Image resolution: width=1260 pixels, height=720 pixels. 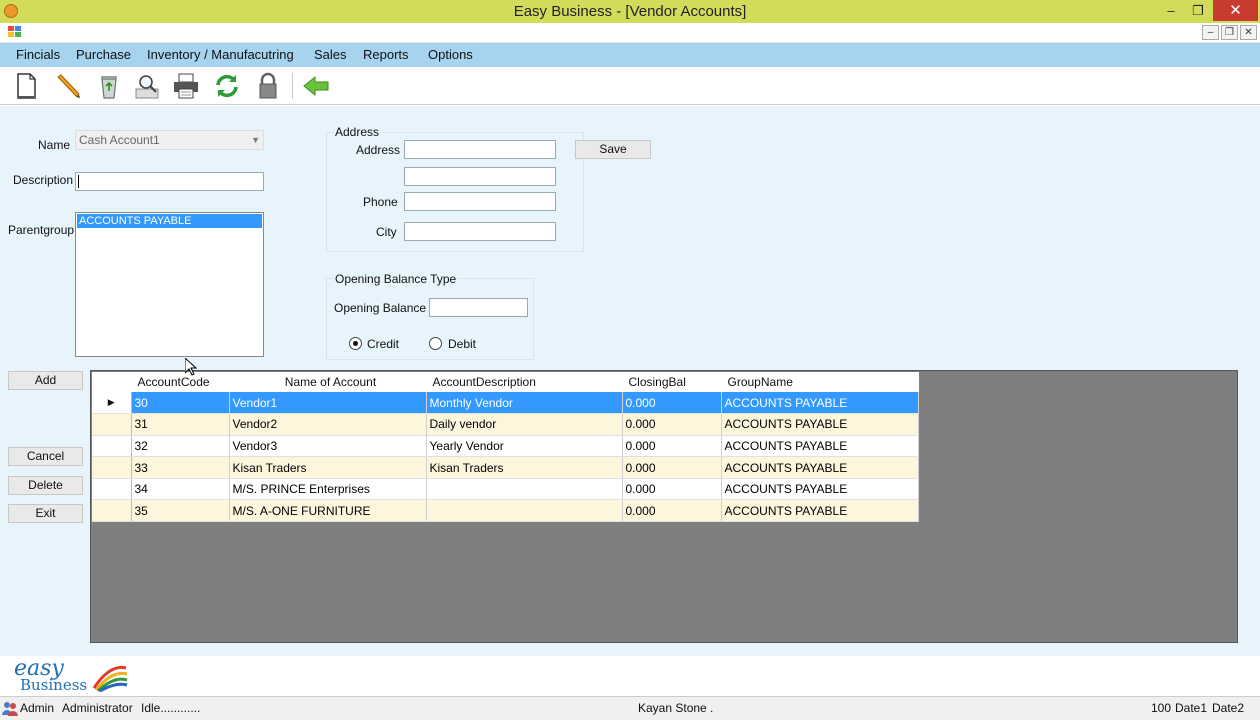 I want to click on save-button: Save, so click(x=613, y=149).